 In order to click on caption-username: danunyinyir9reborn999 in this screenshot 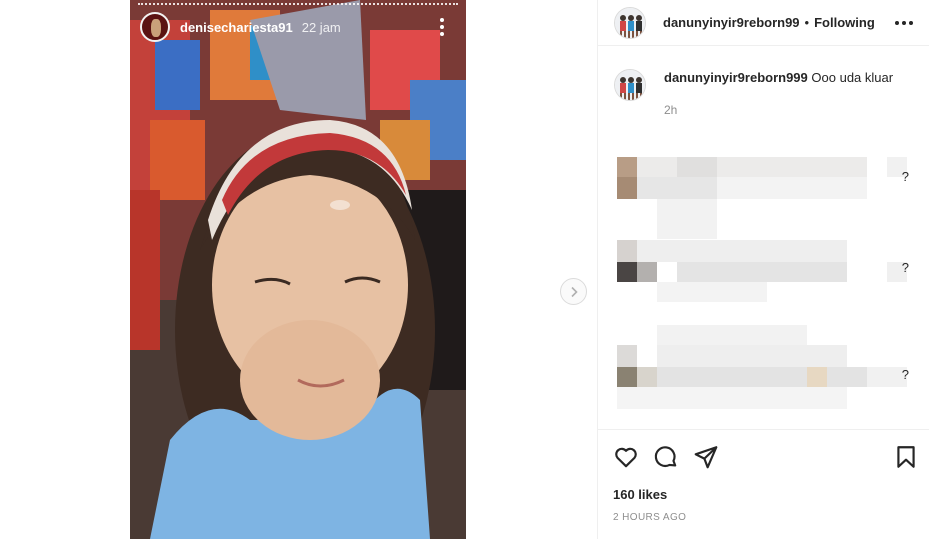, I will do `click(736, 77)`.